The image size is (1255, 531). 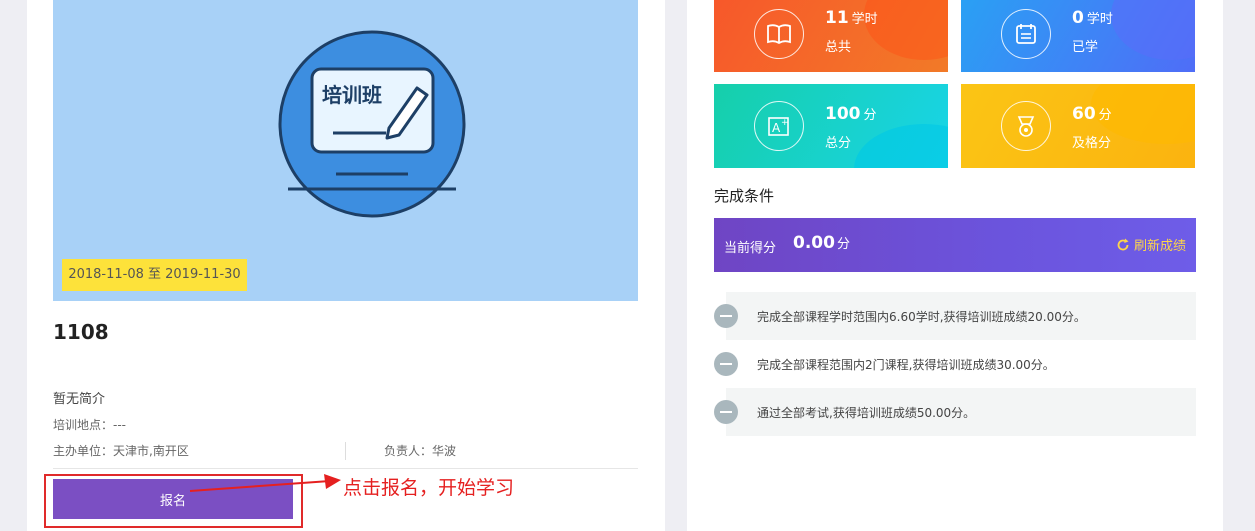 I want to click on stat-total-hours: 11 学时 总共, so click(x=831, y=36).